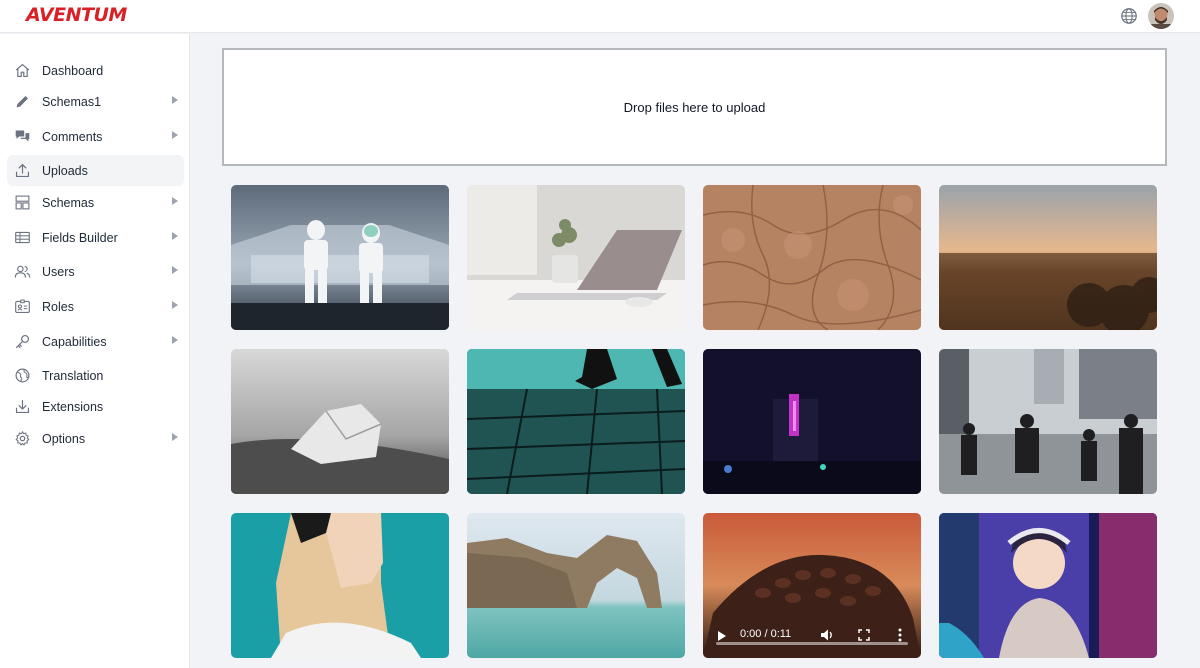  I want to click on user-avatar, so click(1161, 16).